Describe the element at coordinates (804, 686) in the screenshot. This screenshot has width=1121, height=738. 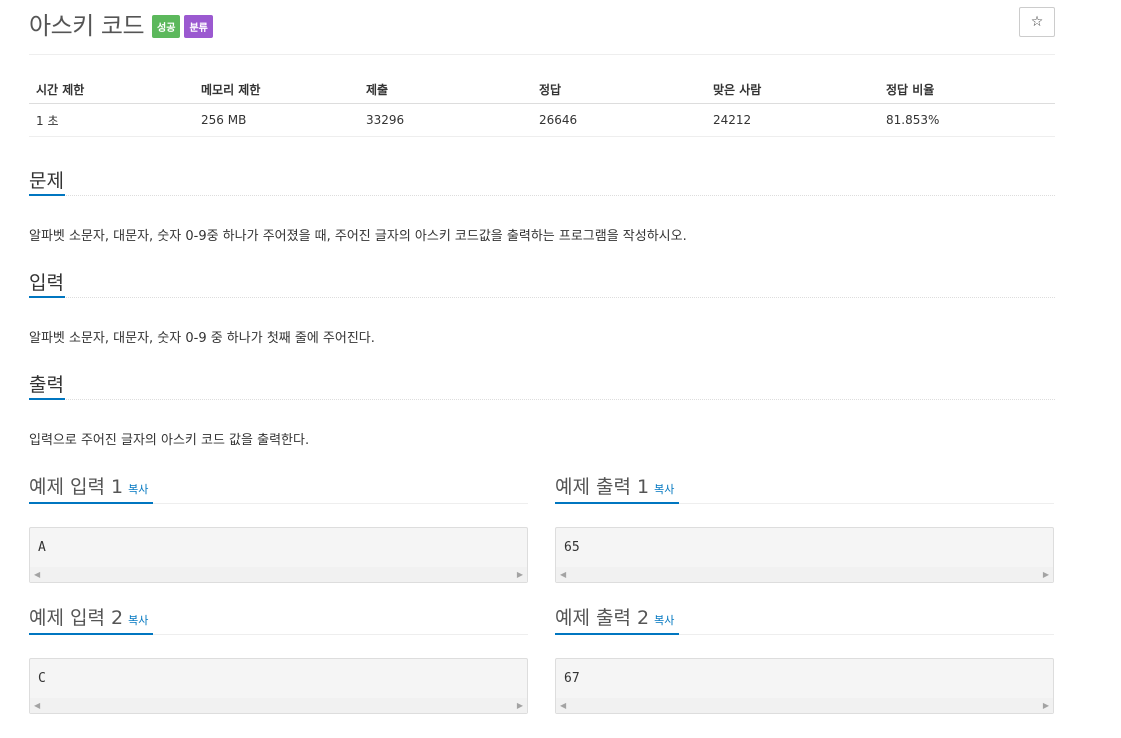
I see `sample-output-2-box: 67 ◀ ▶` at that location.